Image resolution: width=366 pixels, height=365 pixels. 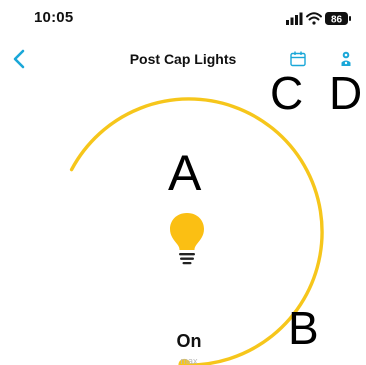 What do you see at coordinates (189, 341) in the screenshot?
I see `power-state-label: On` at bounding box center [189, 341].